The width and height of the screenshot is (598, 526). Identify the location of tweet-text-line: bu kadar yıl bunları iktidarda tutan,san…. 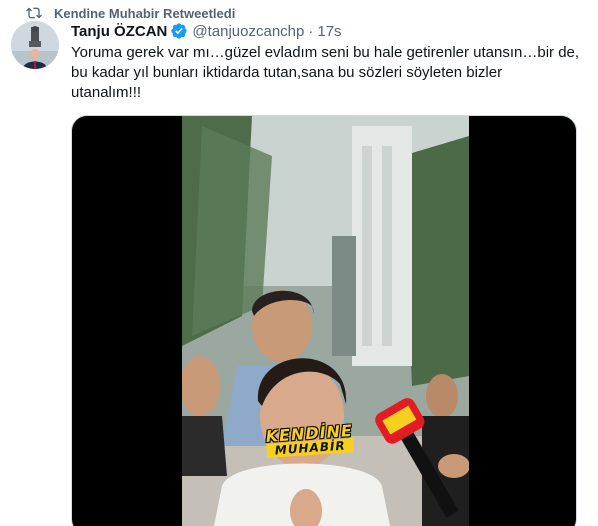
(287, 72).